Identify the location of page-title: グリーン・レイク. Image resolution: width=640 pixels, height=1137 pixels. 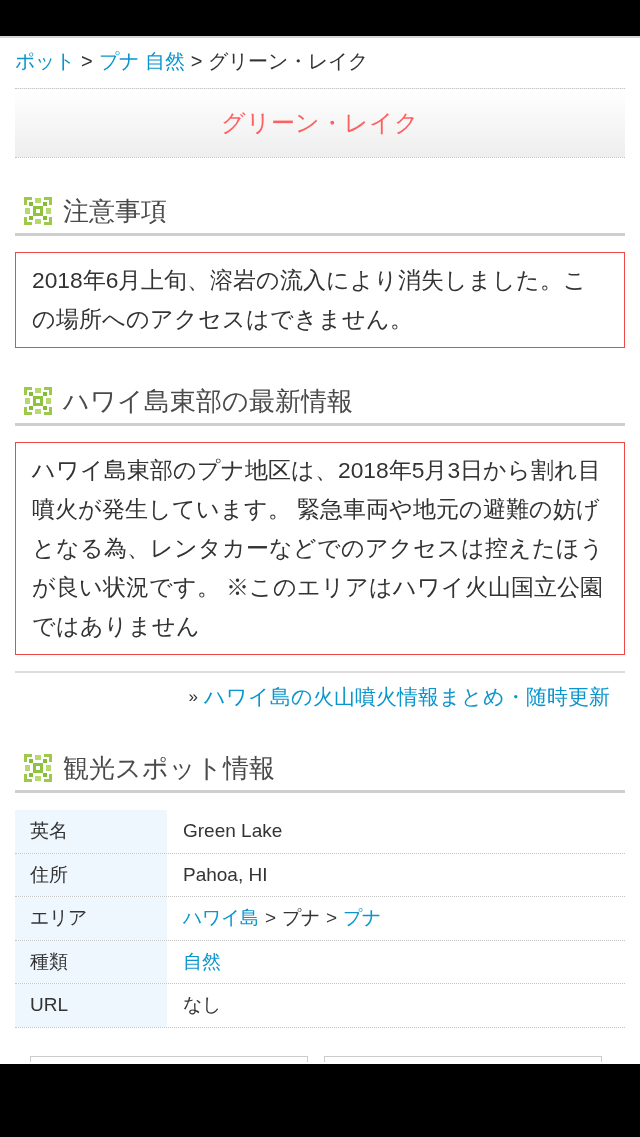
(320, 123).